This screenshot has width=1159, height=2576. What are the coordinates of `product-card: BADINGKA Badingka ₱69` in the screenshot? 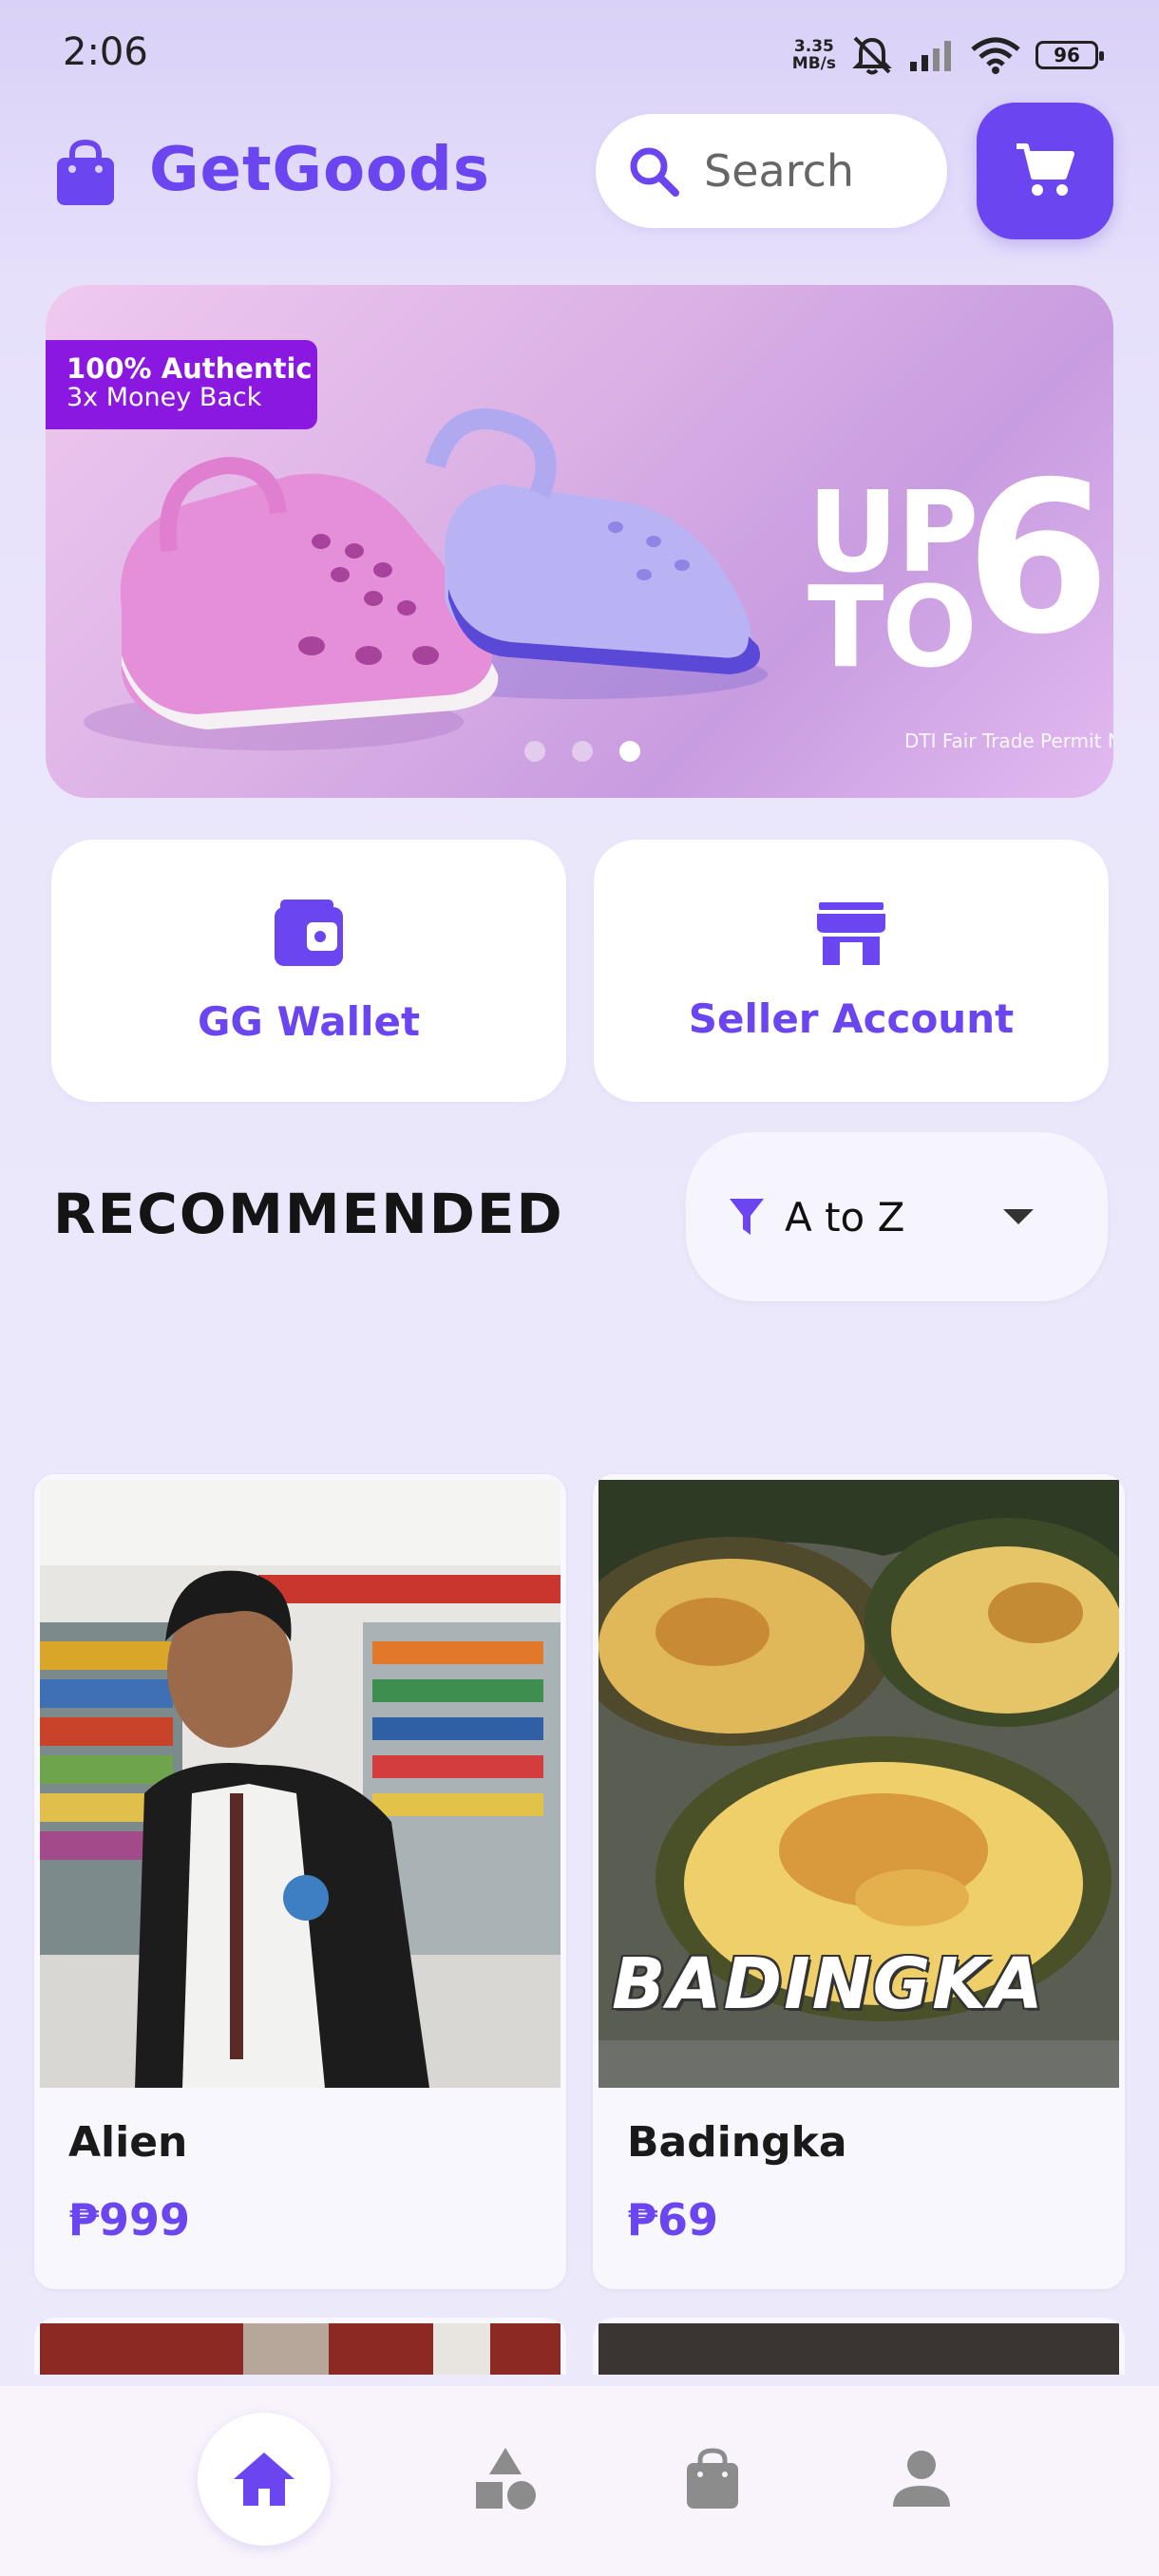 It's located at (859, 1881).